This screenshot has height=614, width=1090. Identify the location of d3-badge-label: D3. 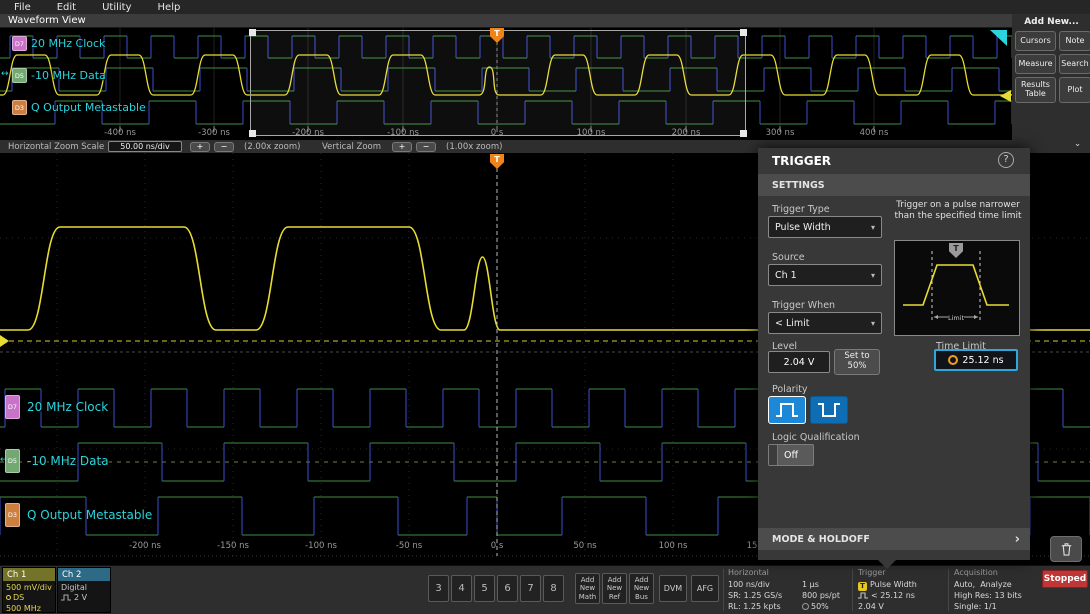
(19, 107).